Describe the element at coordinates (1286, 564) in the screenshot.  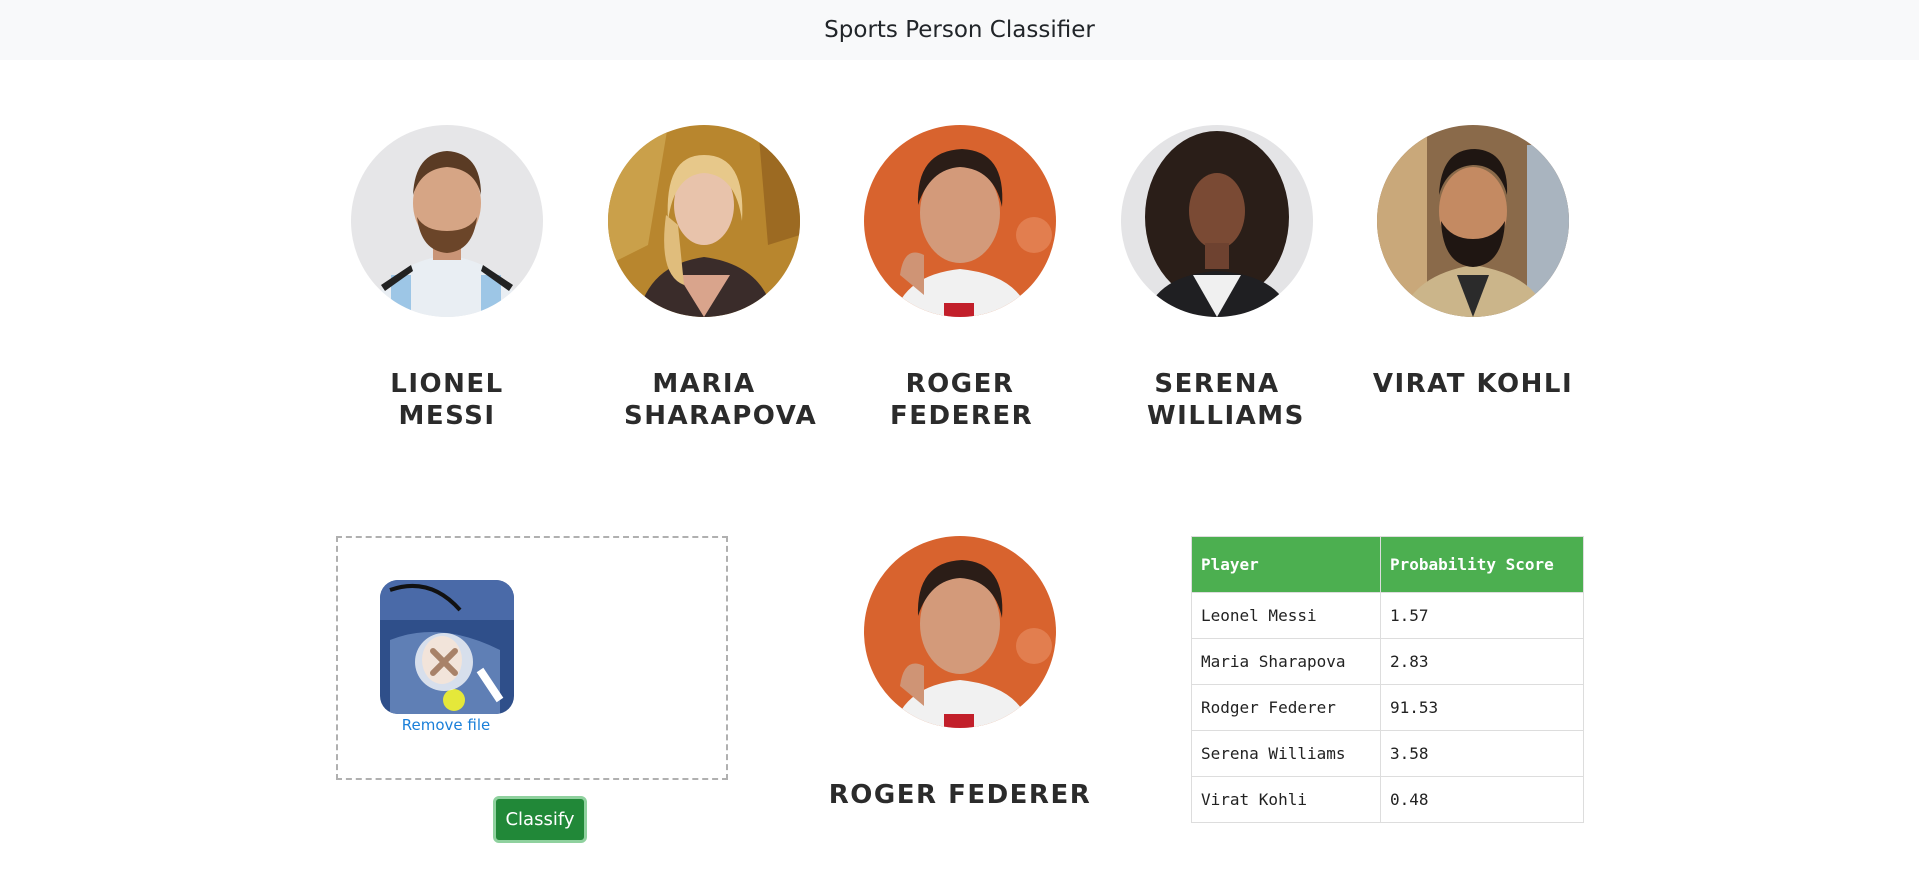
I see `column-header-player: Player` at that location.